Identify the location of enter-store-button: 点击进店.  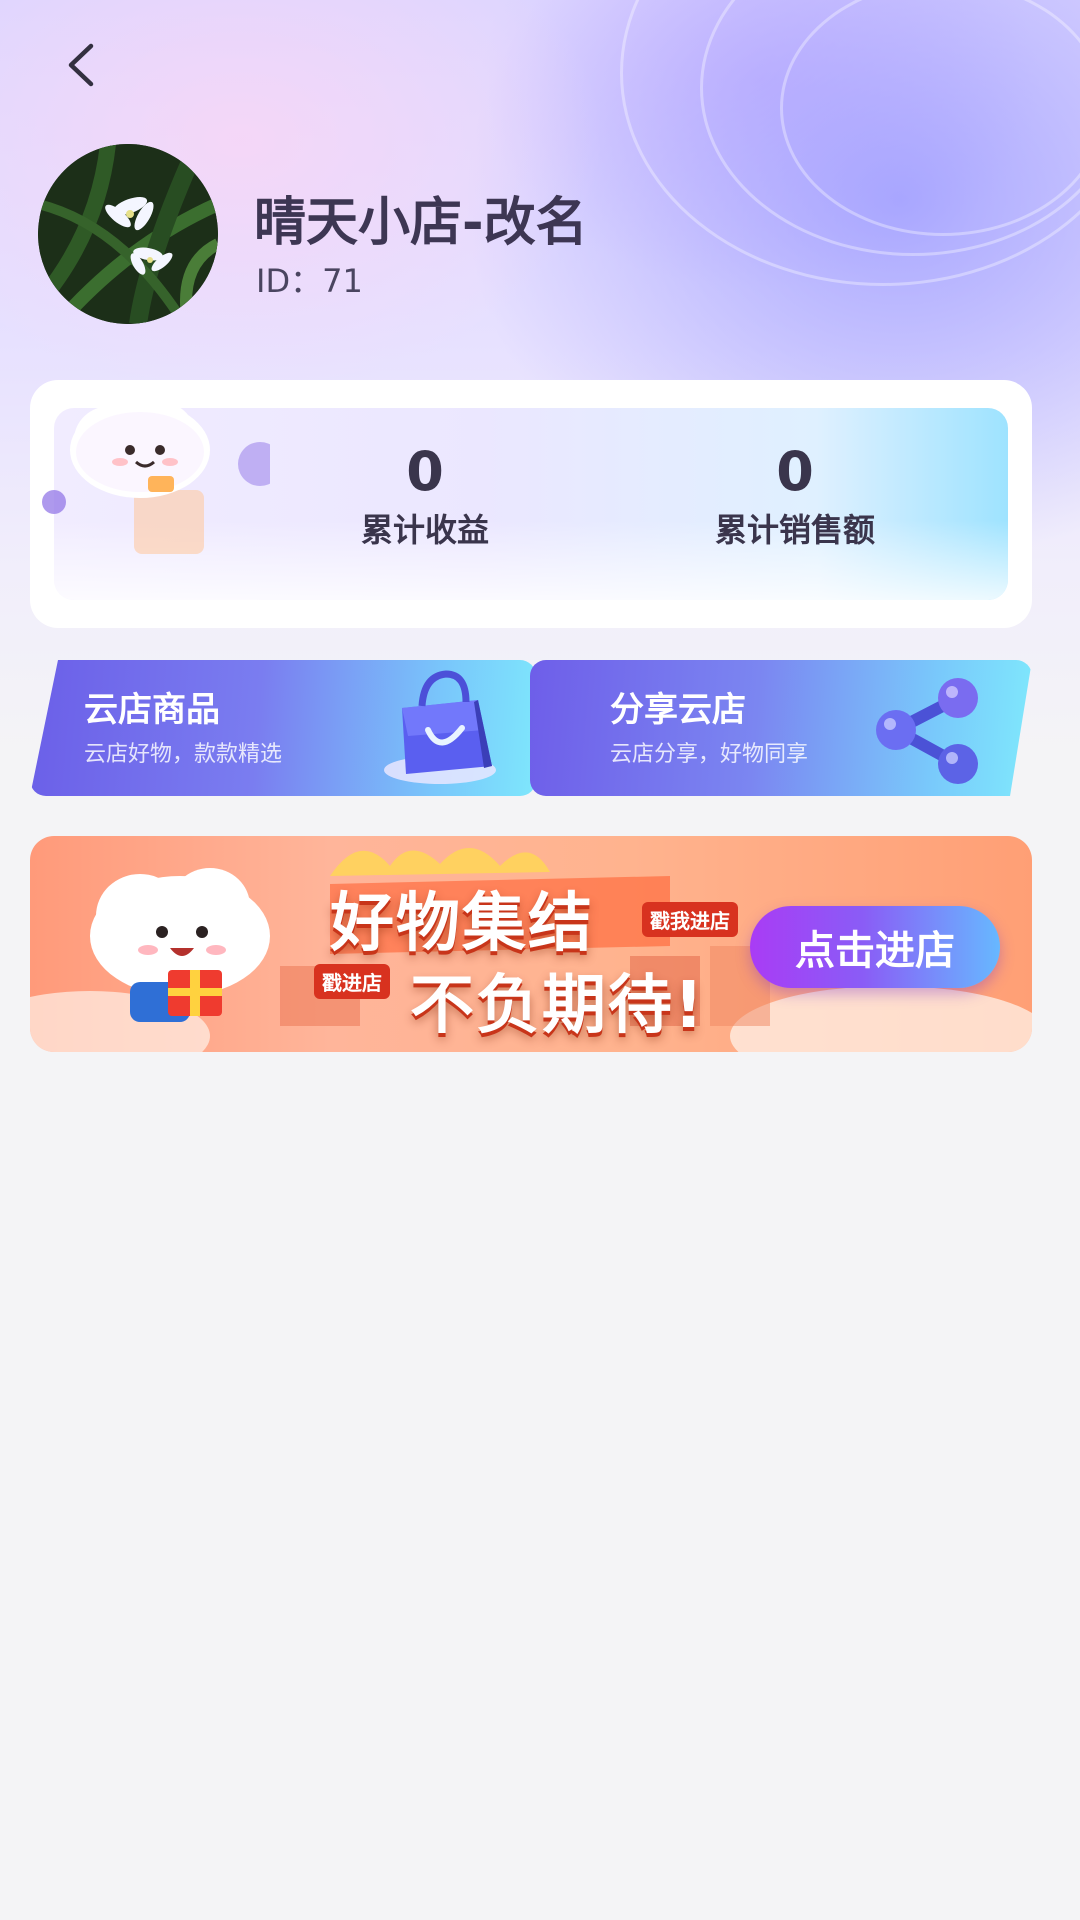
(875, 947).